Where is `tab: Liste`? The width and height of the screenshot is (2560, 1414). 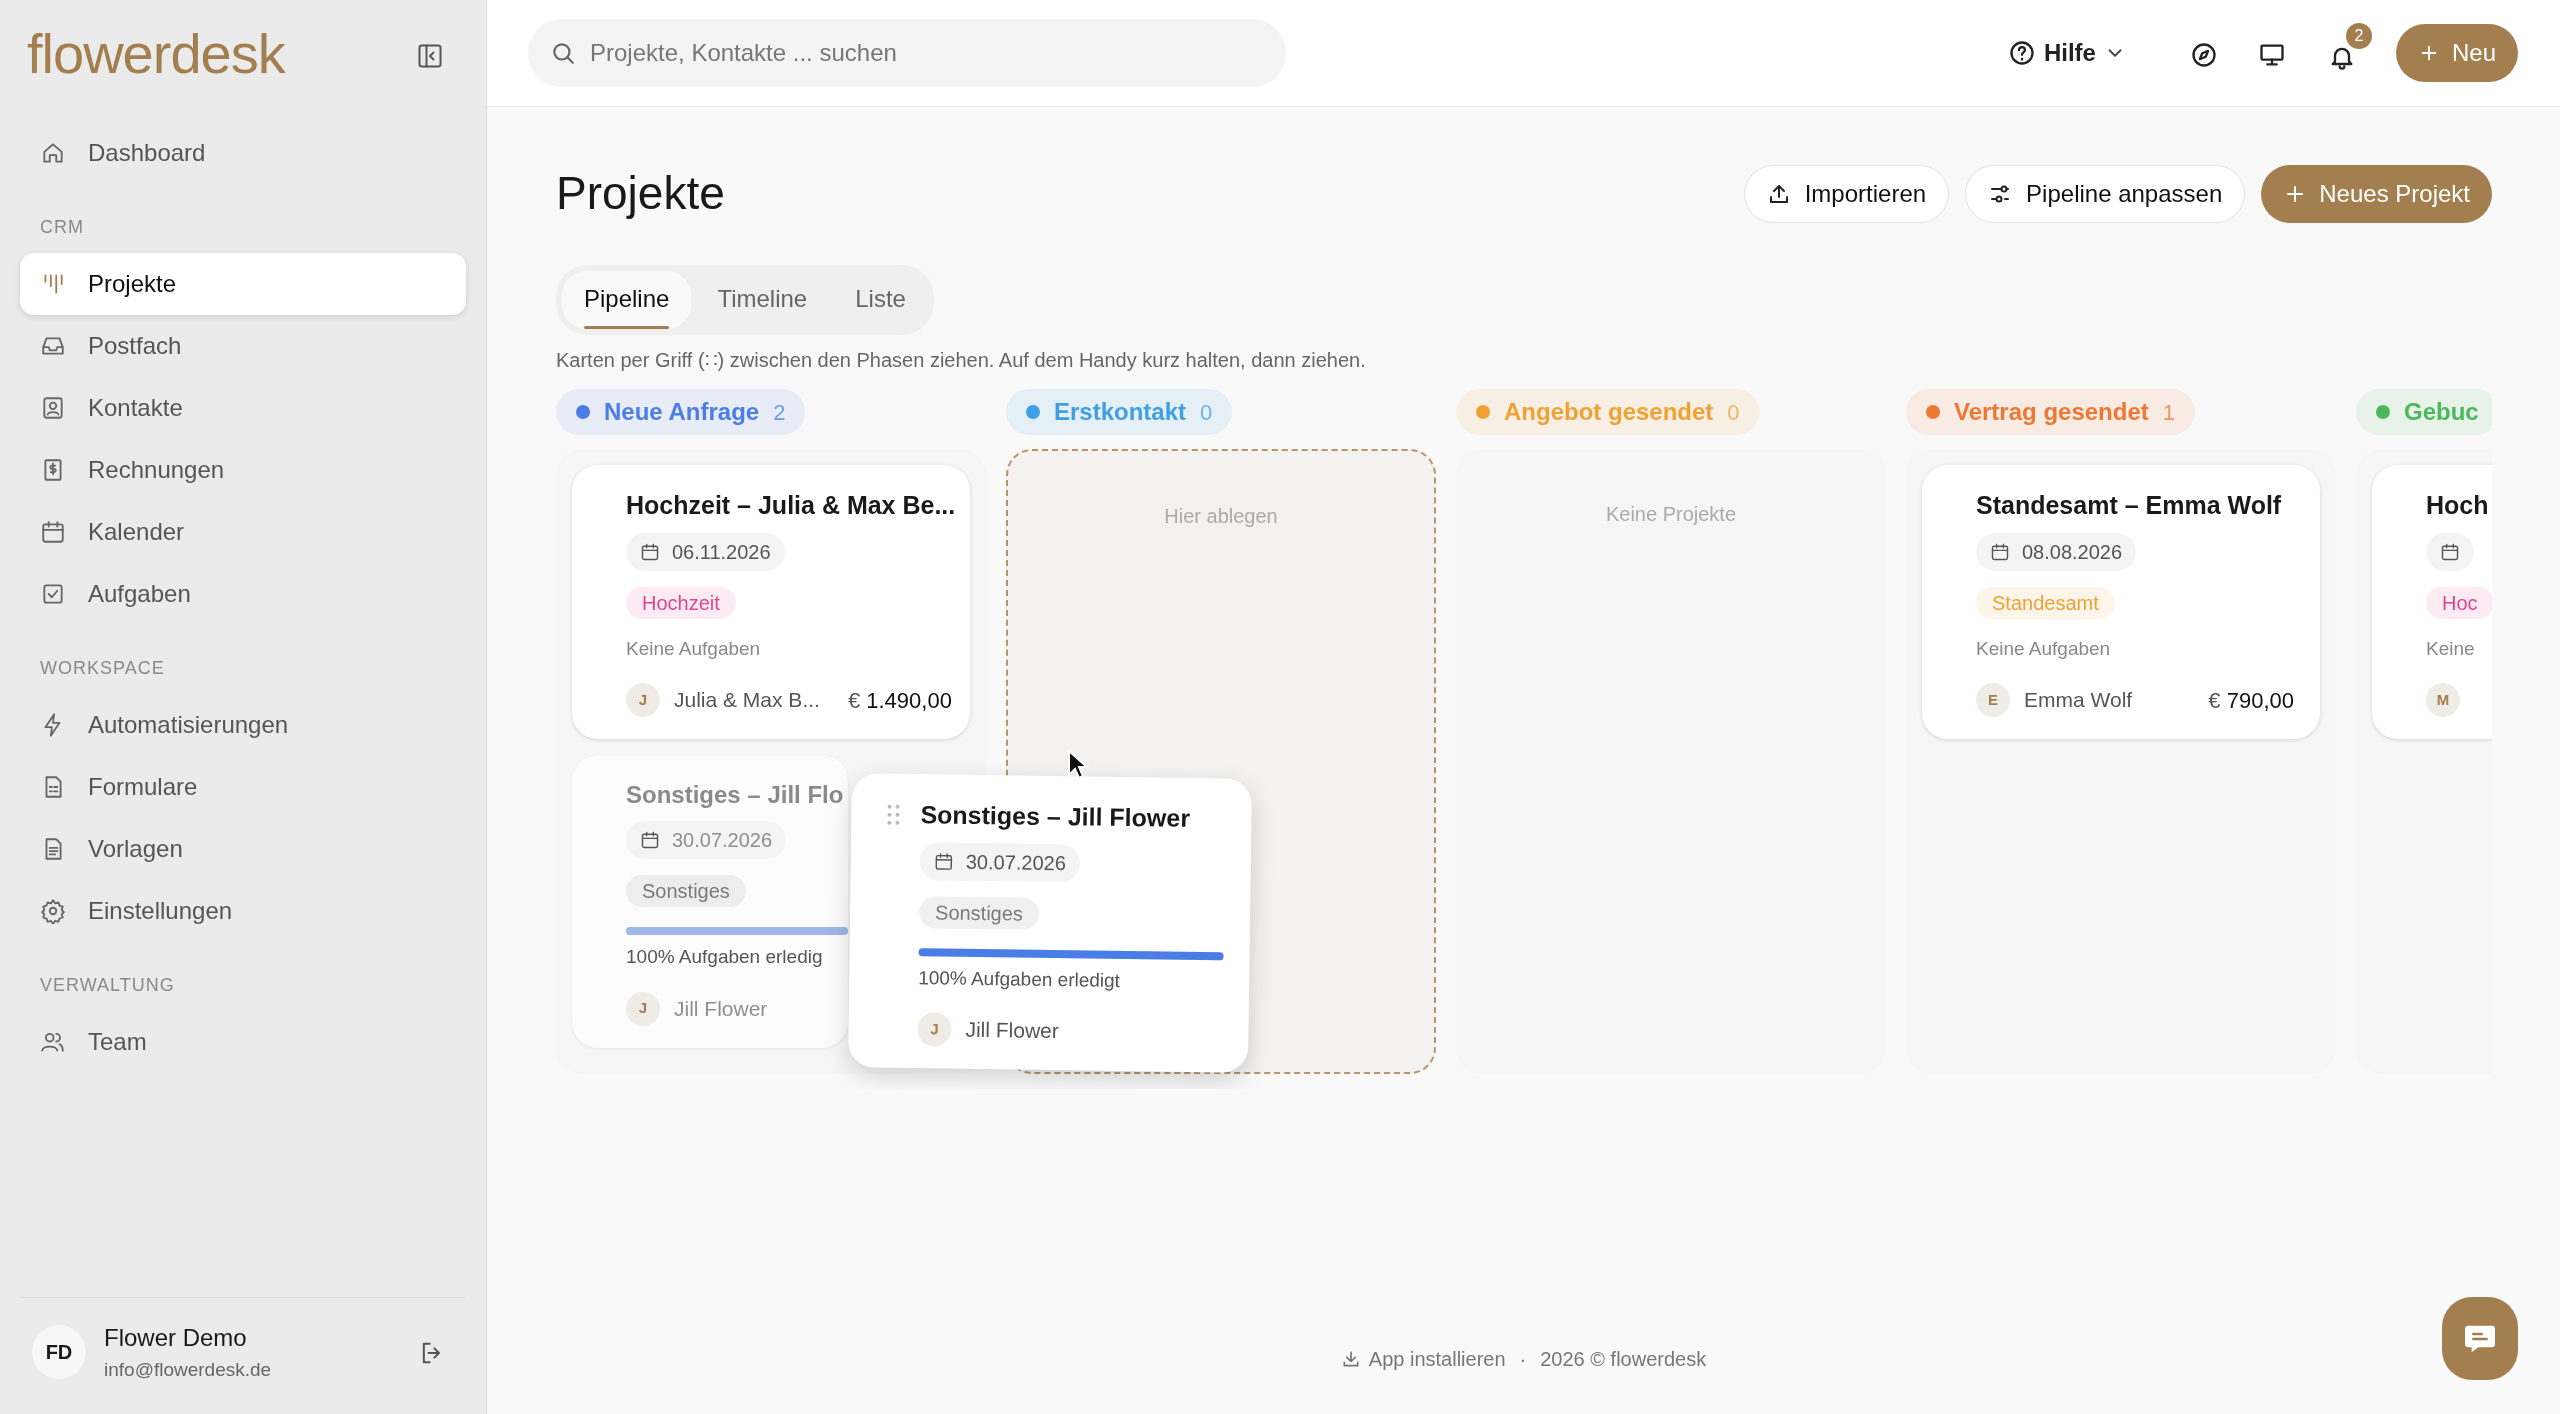 tab: Liste is located at coordinates (880, 300).